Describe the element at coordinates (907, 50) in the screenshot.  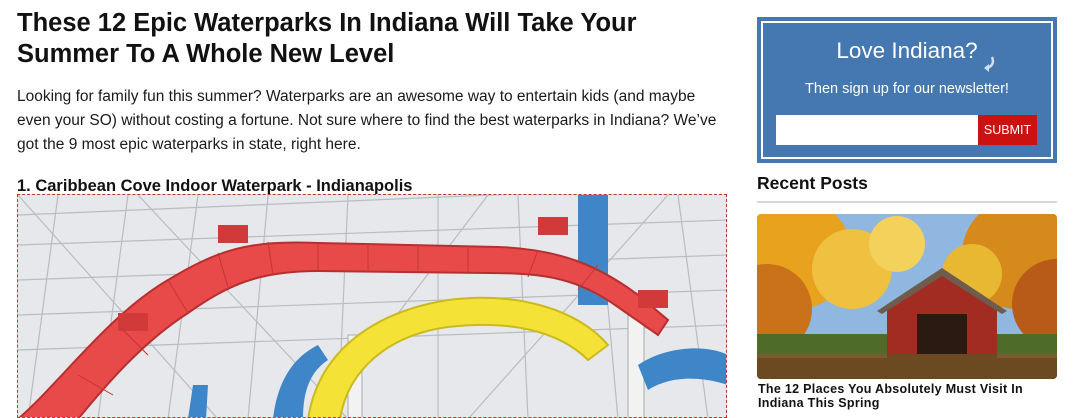
I see `newsletter-title: Love Indiana?` at that location.